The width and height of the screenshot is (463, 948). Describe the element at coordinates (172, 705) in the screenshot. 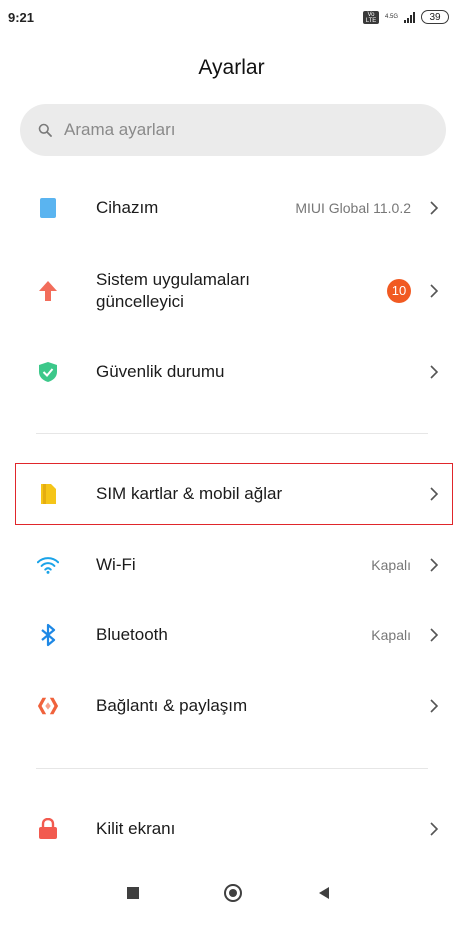

I see `settings-item-label: Bağlantı & paylaşım` at that location.